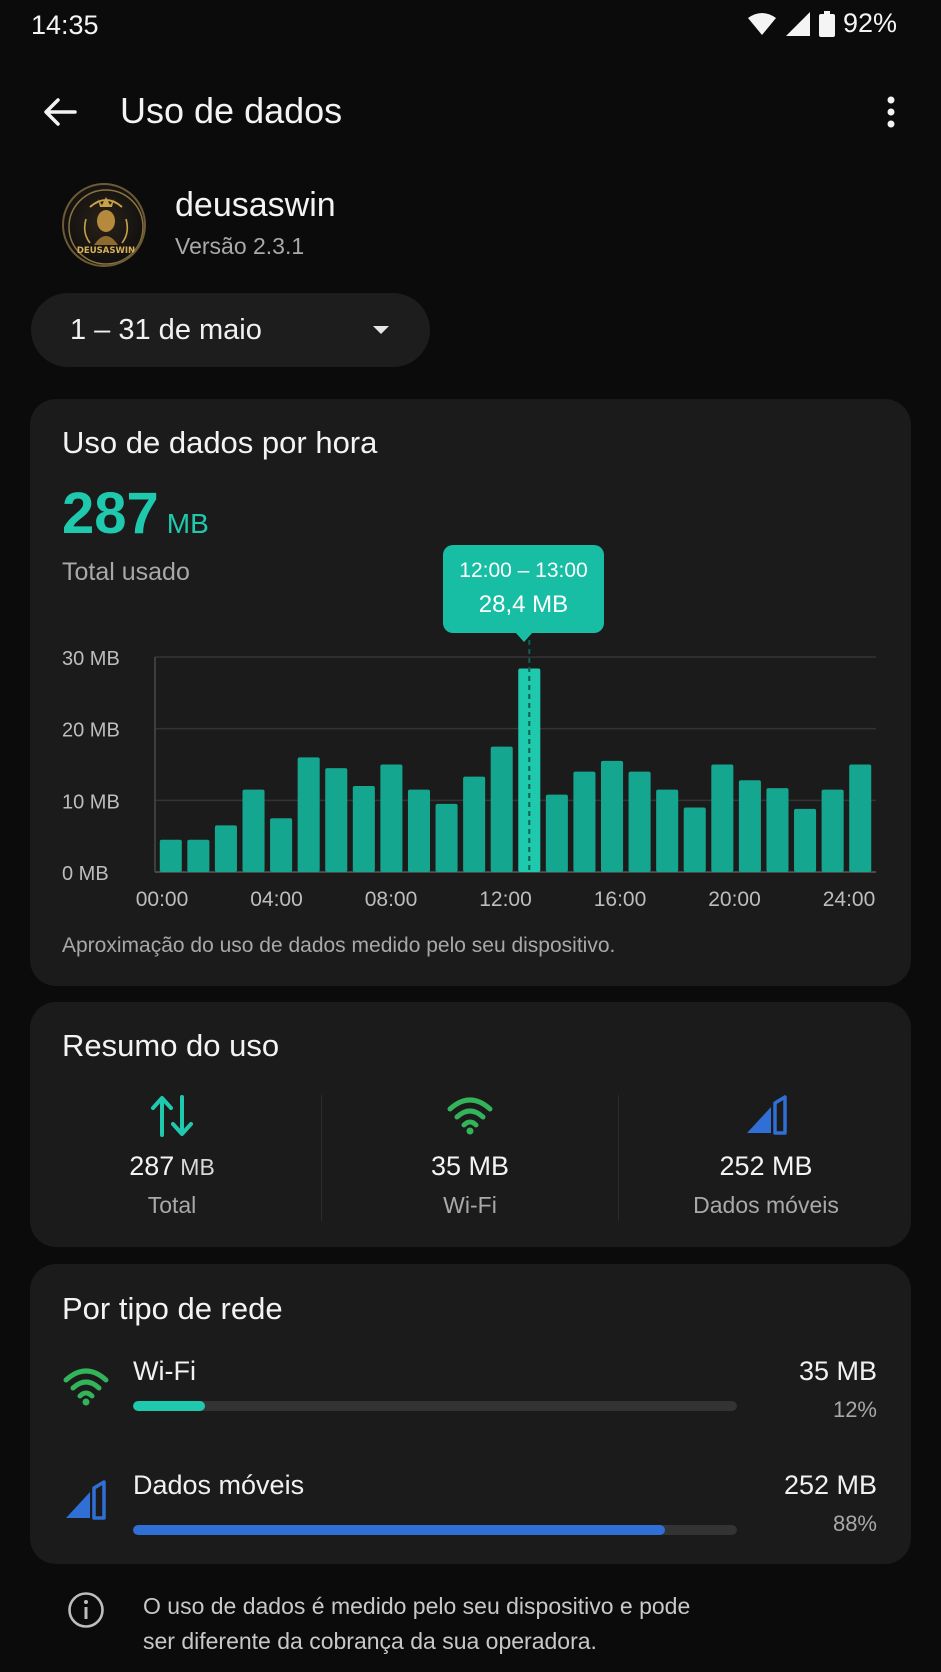 Image resolution: width=941 pixels, height=1672 pixels. I want to click on summary-wifi-value: 35 MB, so click(470, 1166).